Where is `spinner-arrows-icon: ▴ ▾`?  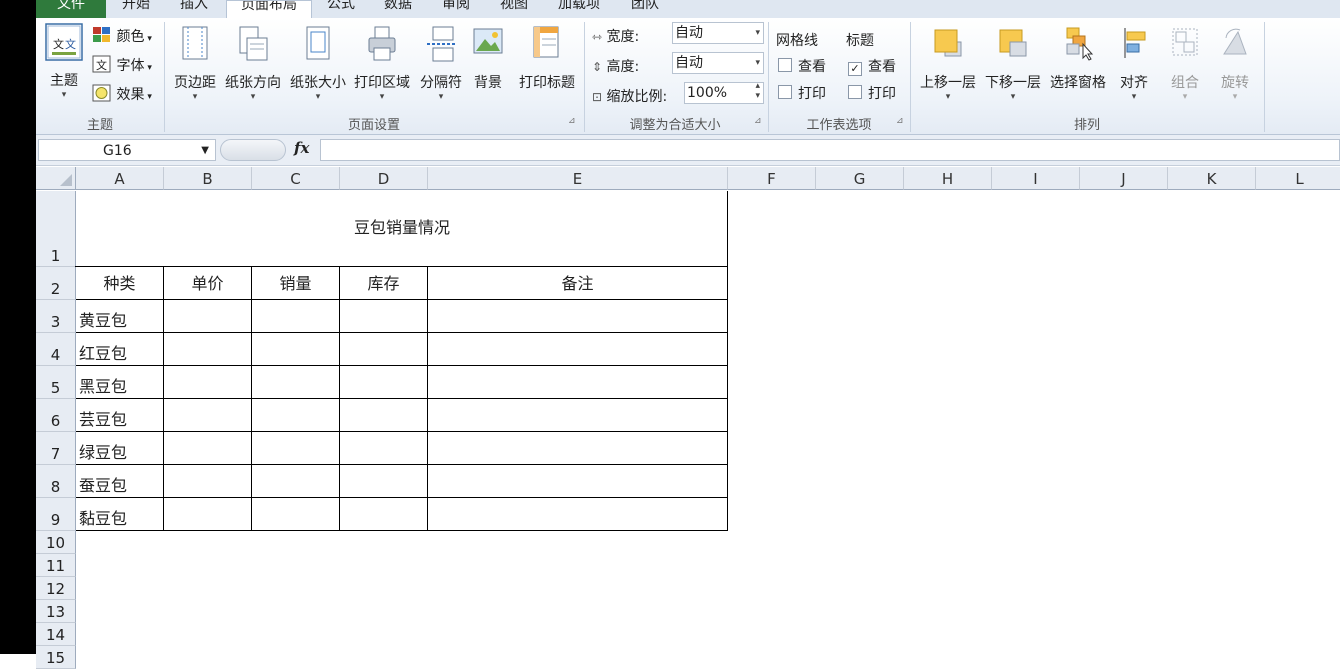 spinner-arrows-icon: ▴ ▾ is located at coordinates (757, 91).